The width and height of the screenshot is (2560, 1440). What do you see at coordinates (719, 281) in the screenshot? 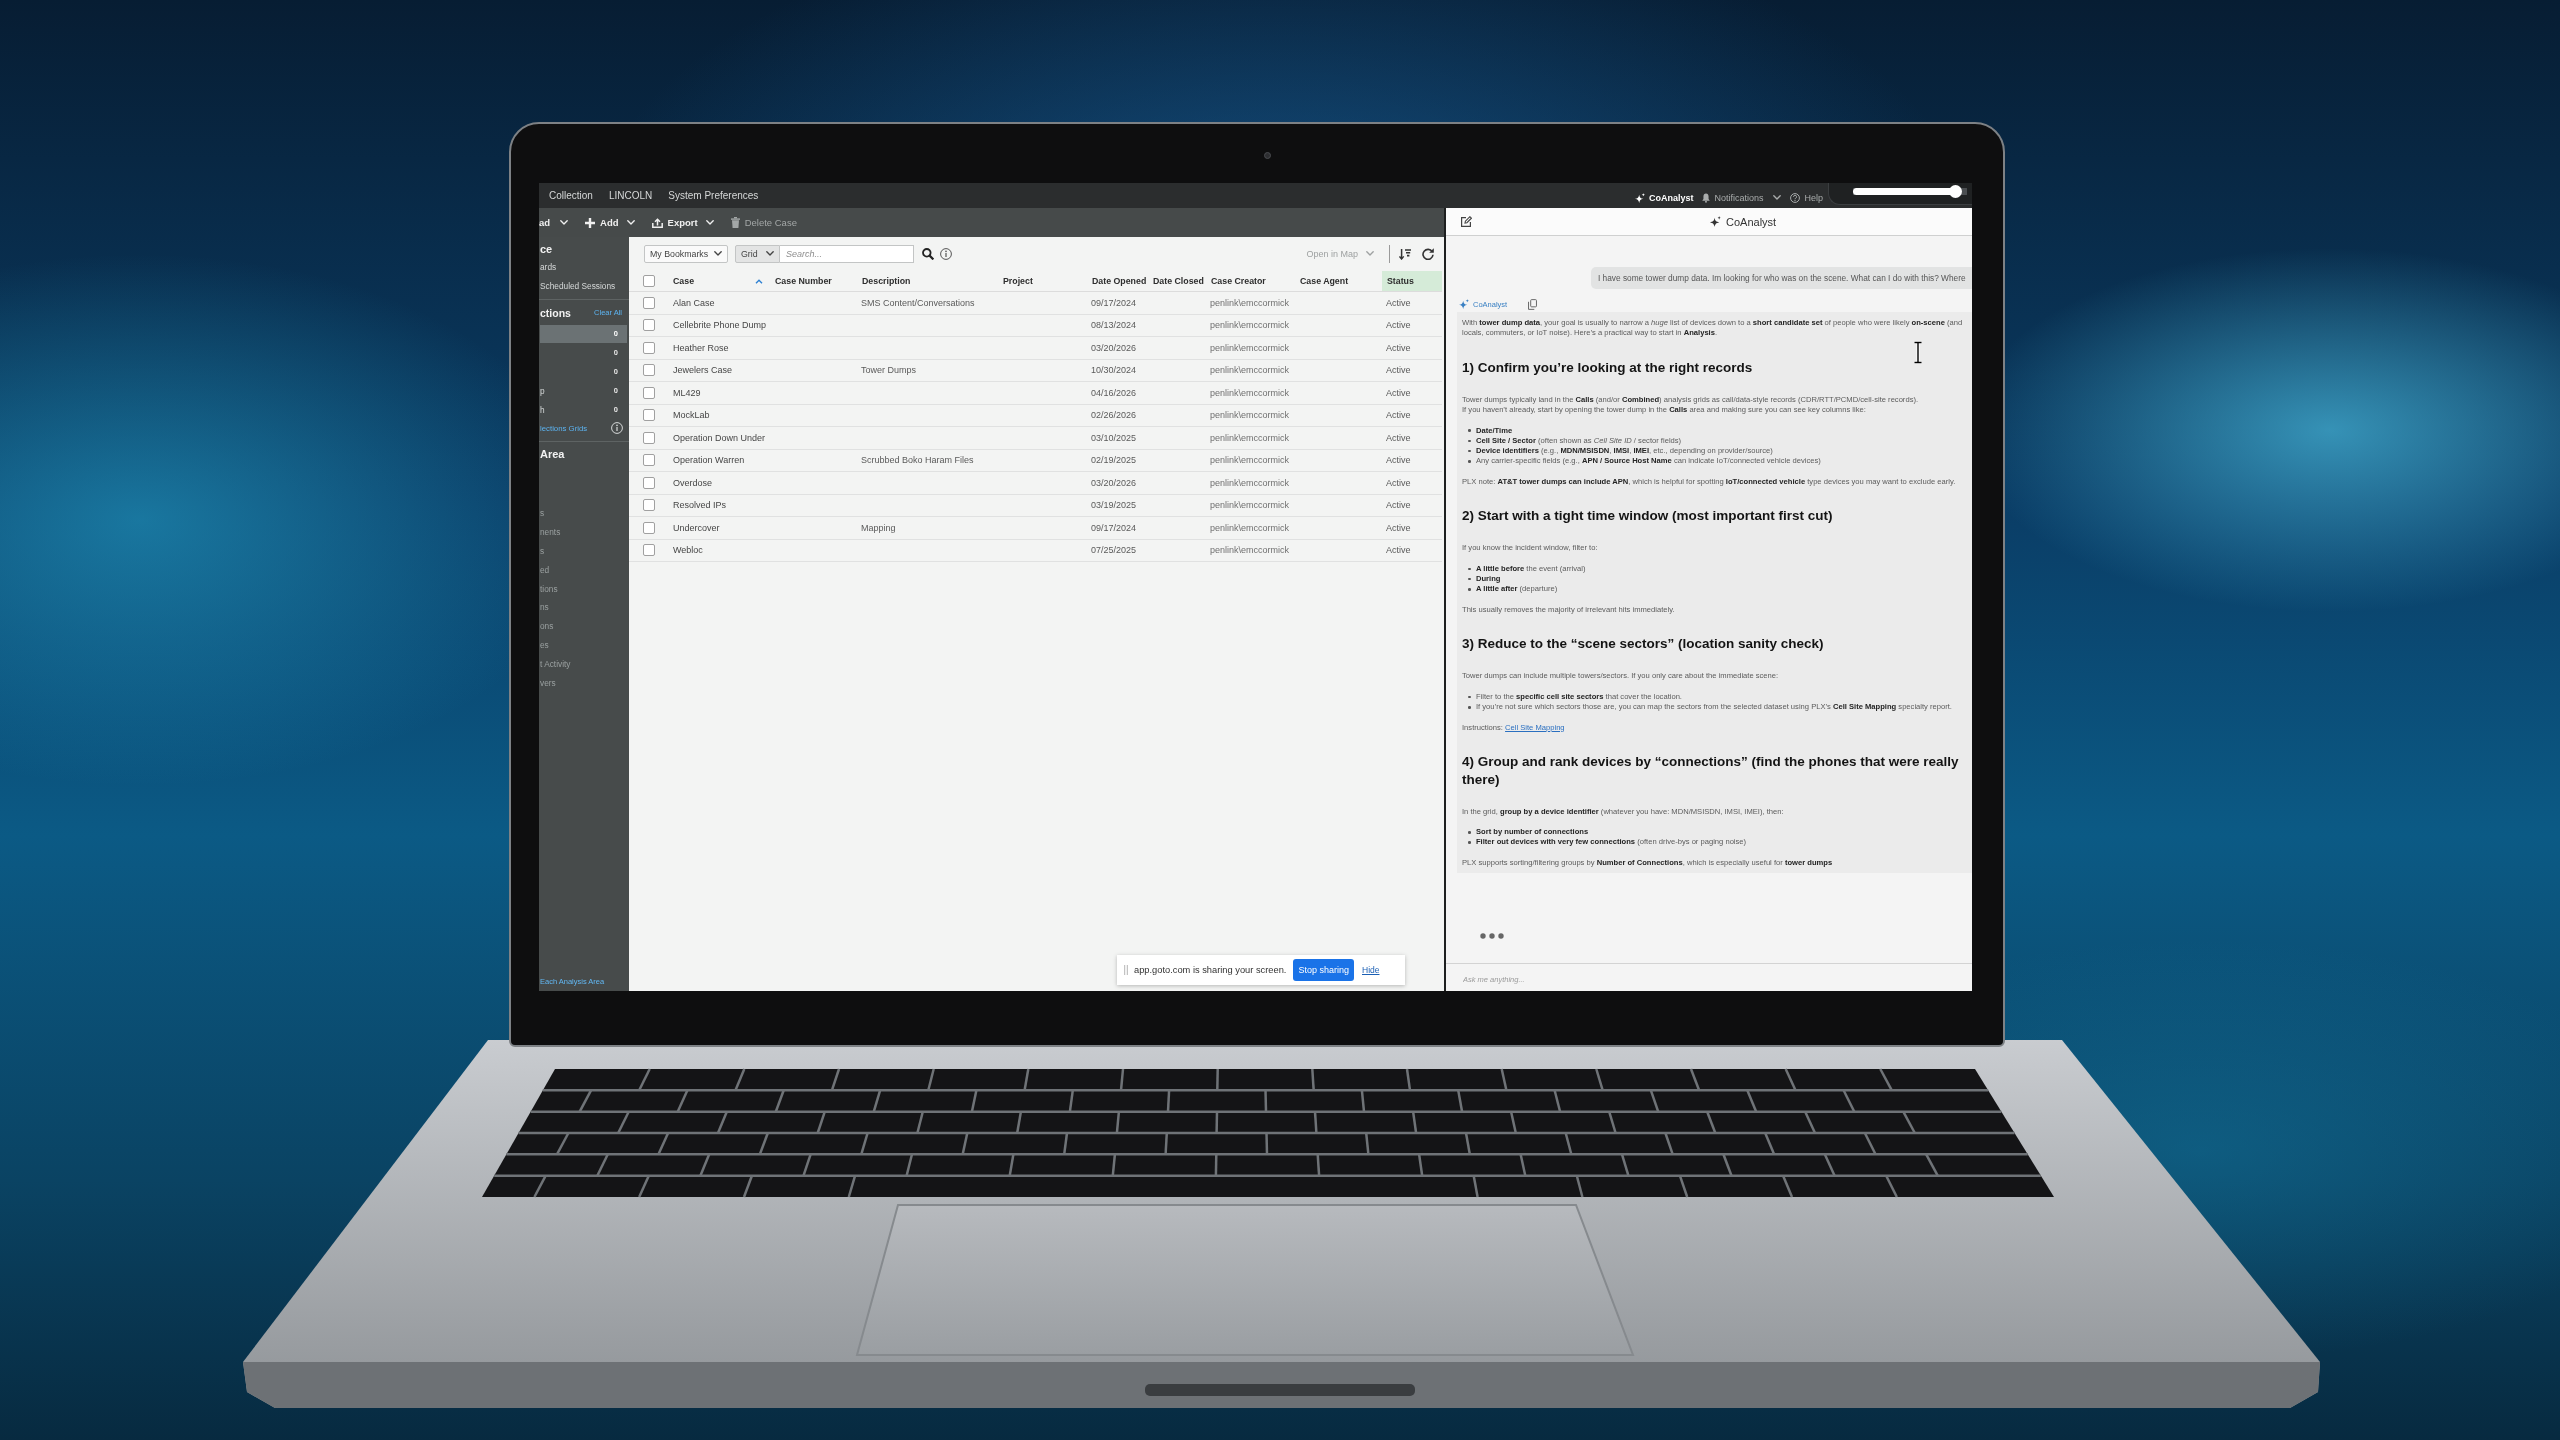
I see `column-header: Case` at bounding box center [719, 281].